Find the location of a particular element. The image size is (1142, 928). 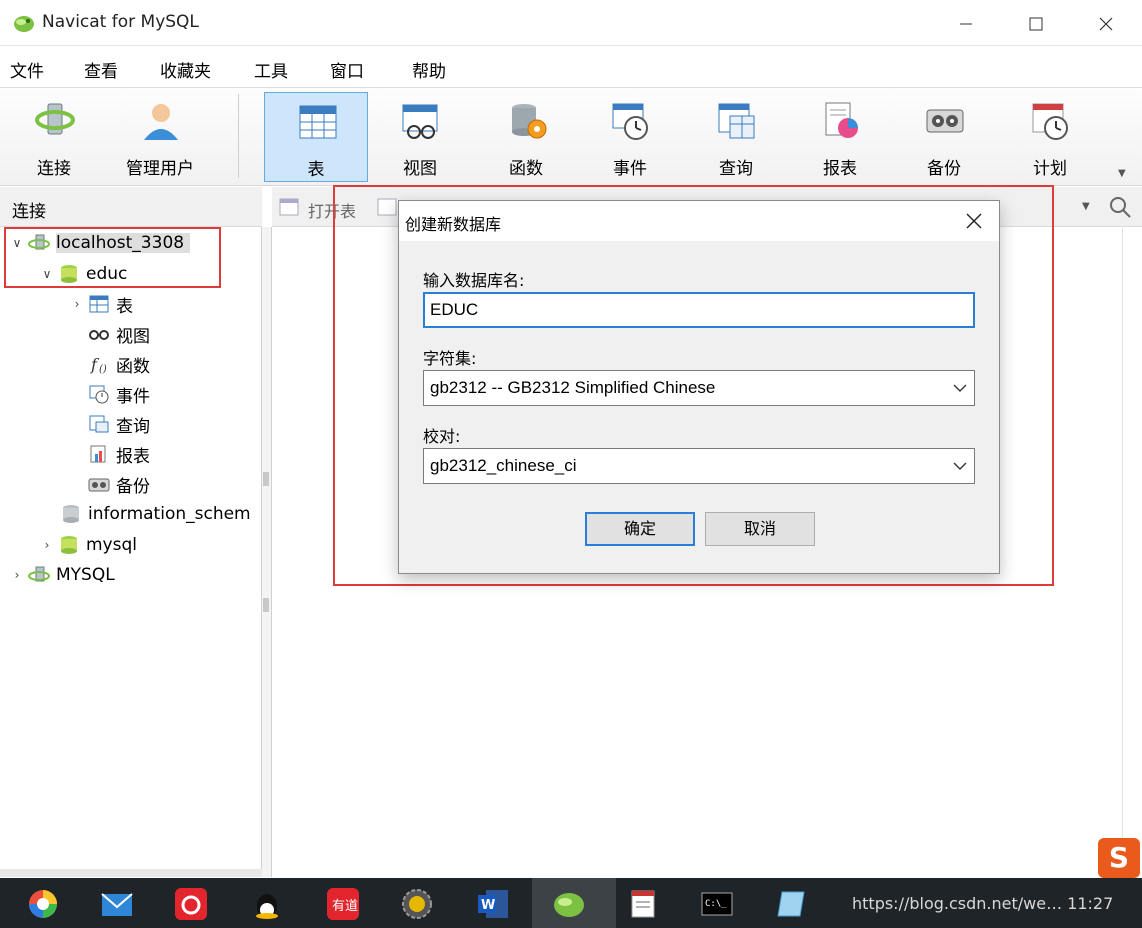

java-ide-icon is located at coordinates (417, 904).